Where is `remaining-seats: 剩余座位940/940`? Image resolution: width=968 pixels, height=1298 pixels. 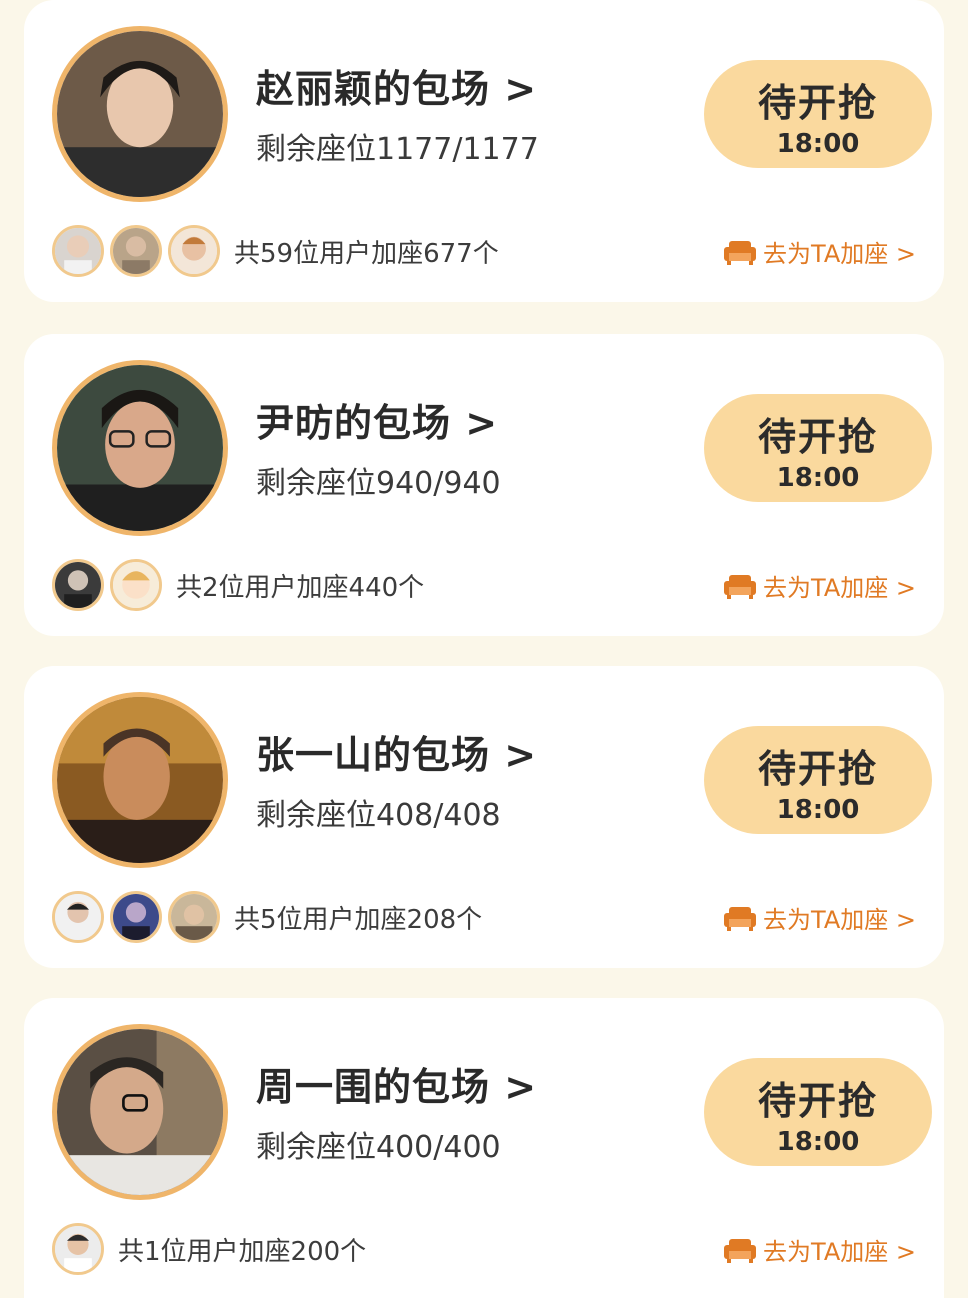 remaining-seats: 剩余座位940/940 is located at coordinates (378, 483).